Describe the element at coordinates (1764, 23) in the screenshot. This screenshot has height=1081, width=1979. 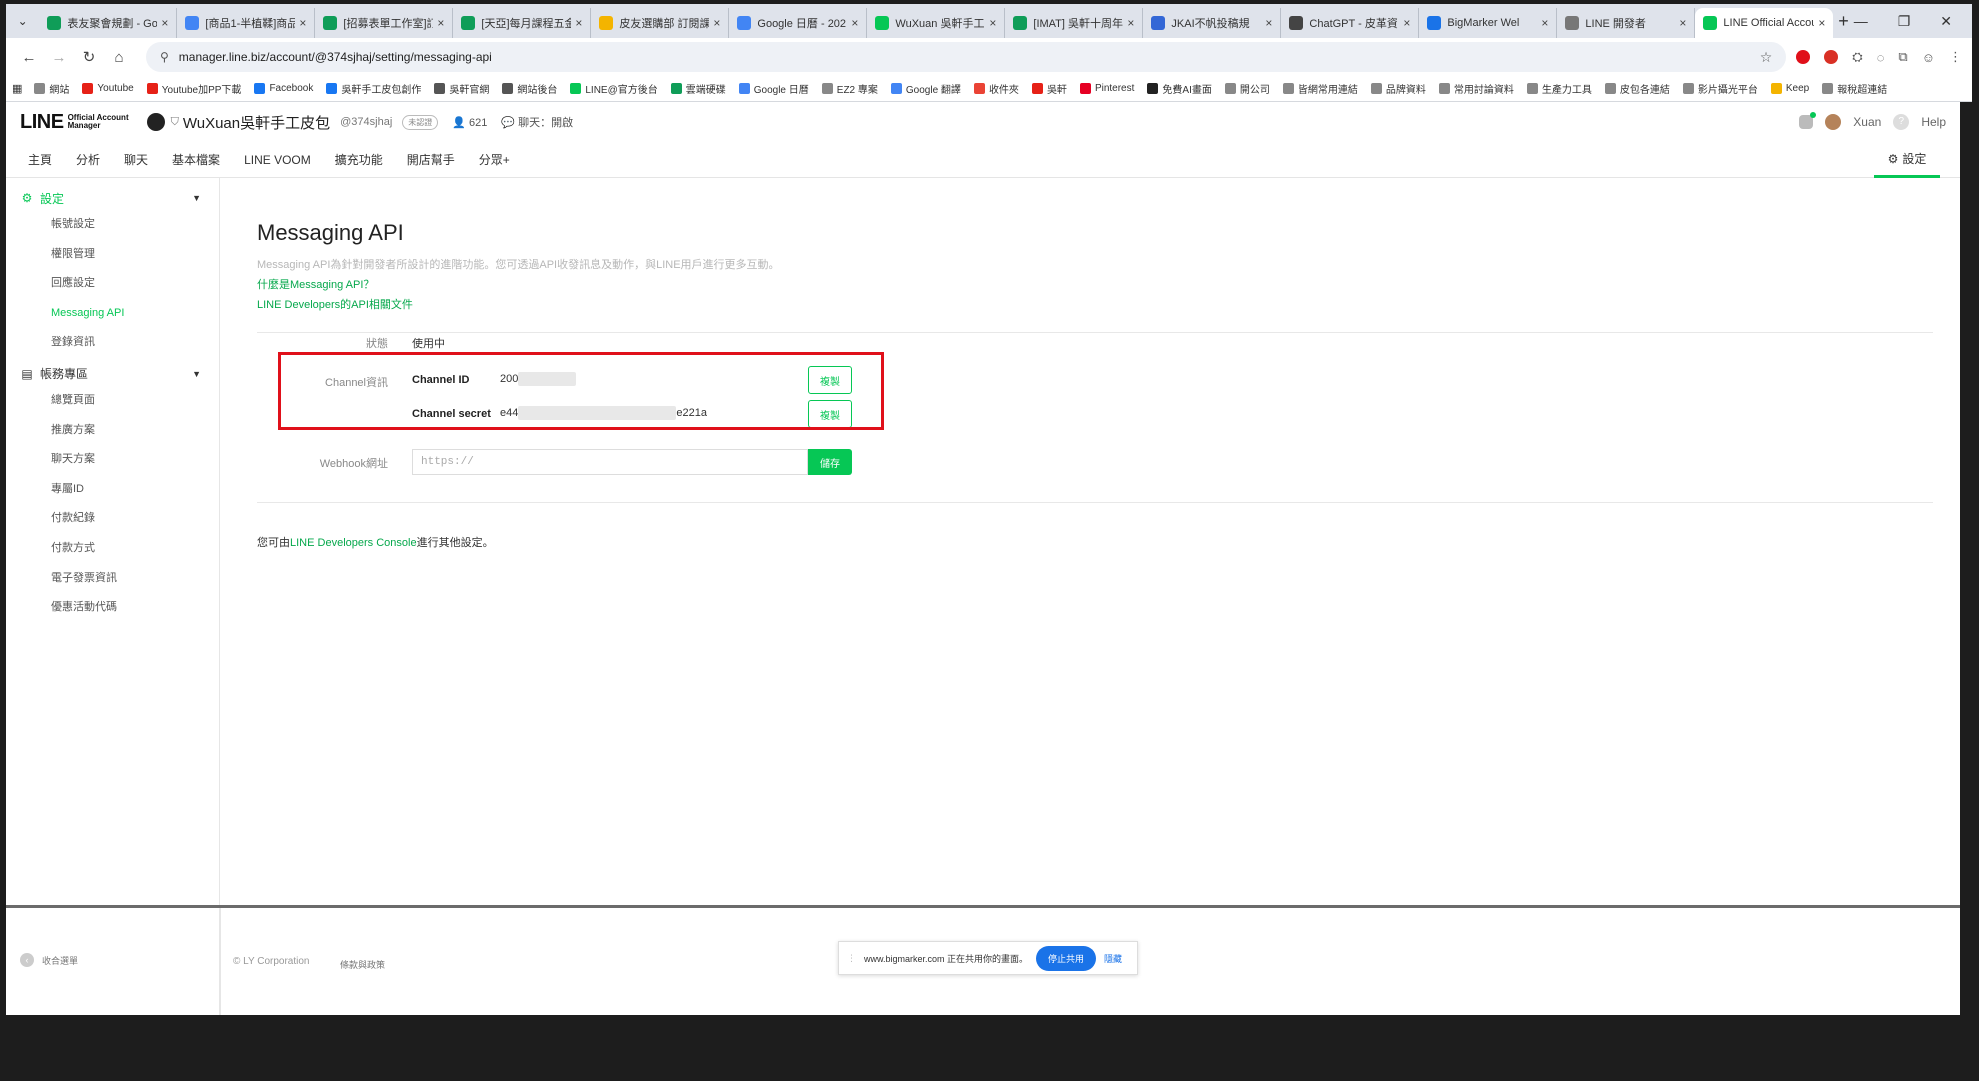
I see `browser-tab: LINE Official Accou ×` at that location.